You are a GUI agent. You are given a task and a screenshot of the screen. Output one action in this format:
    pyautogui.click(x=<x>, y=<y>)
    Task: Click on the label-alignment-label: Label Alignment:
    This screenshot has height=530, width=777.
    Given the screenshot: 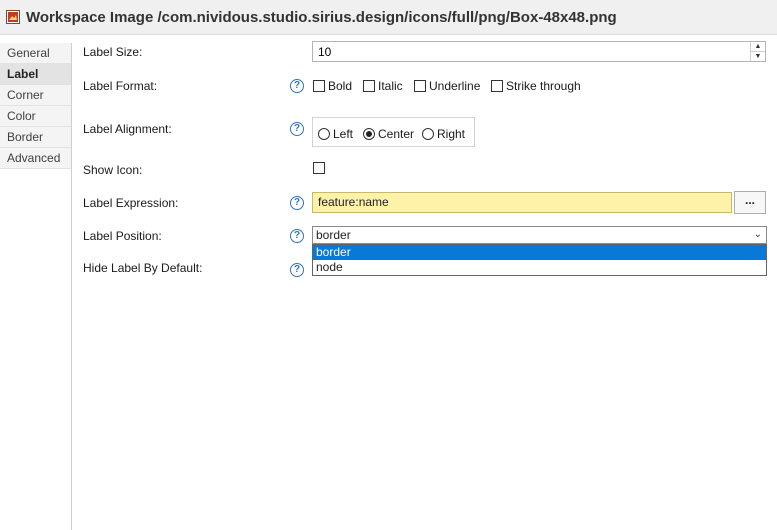 What is the action you would take?
    pyautogui.click(x=127, y=129)
    